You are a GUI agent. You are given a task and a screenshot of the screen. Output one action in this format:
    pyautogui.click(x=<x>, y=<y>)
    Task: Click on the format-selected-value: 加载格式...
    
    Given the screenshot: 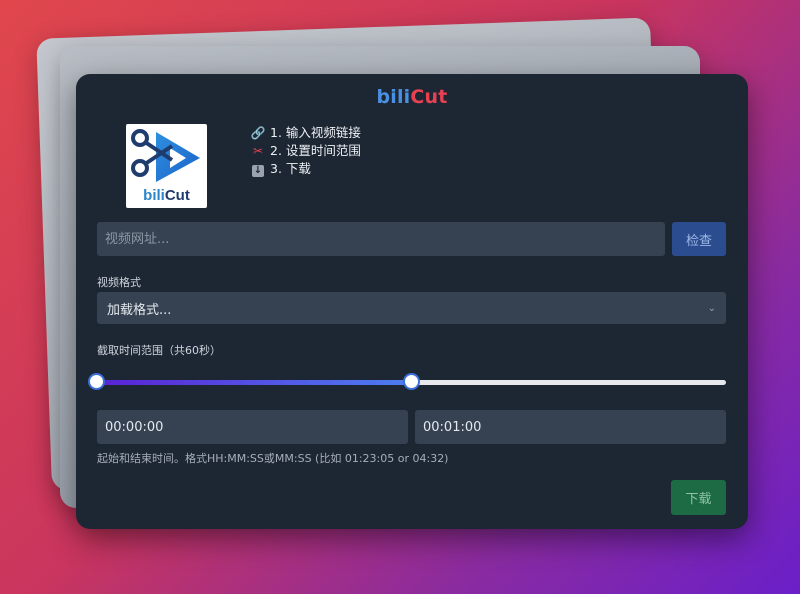 What is the action you would take?
    pyautogui.click(x=139, y=310)
    